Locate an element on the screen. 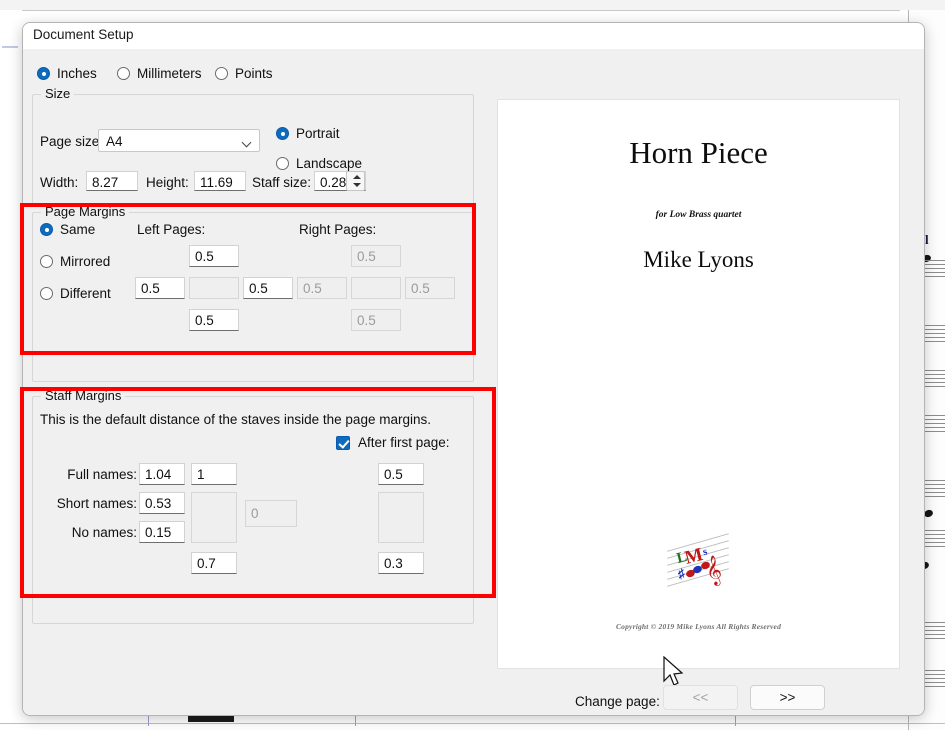  short-names-label: Short names: is located at coordinates (96, 503).